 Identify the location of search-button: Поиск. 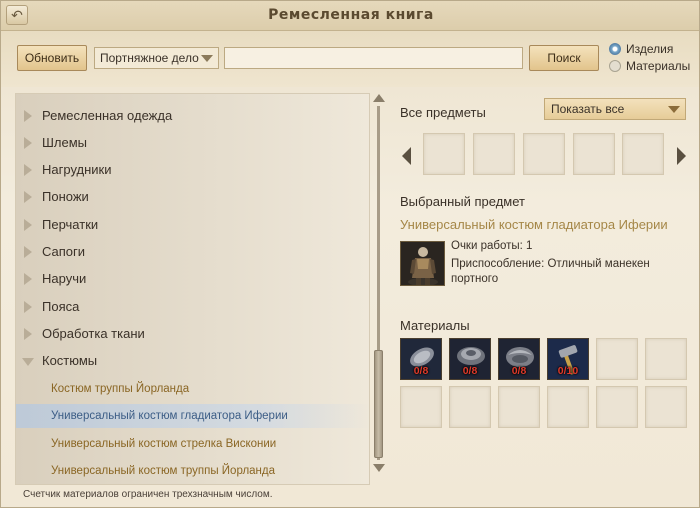
(564, 58).